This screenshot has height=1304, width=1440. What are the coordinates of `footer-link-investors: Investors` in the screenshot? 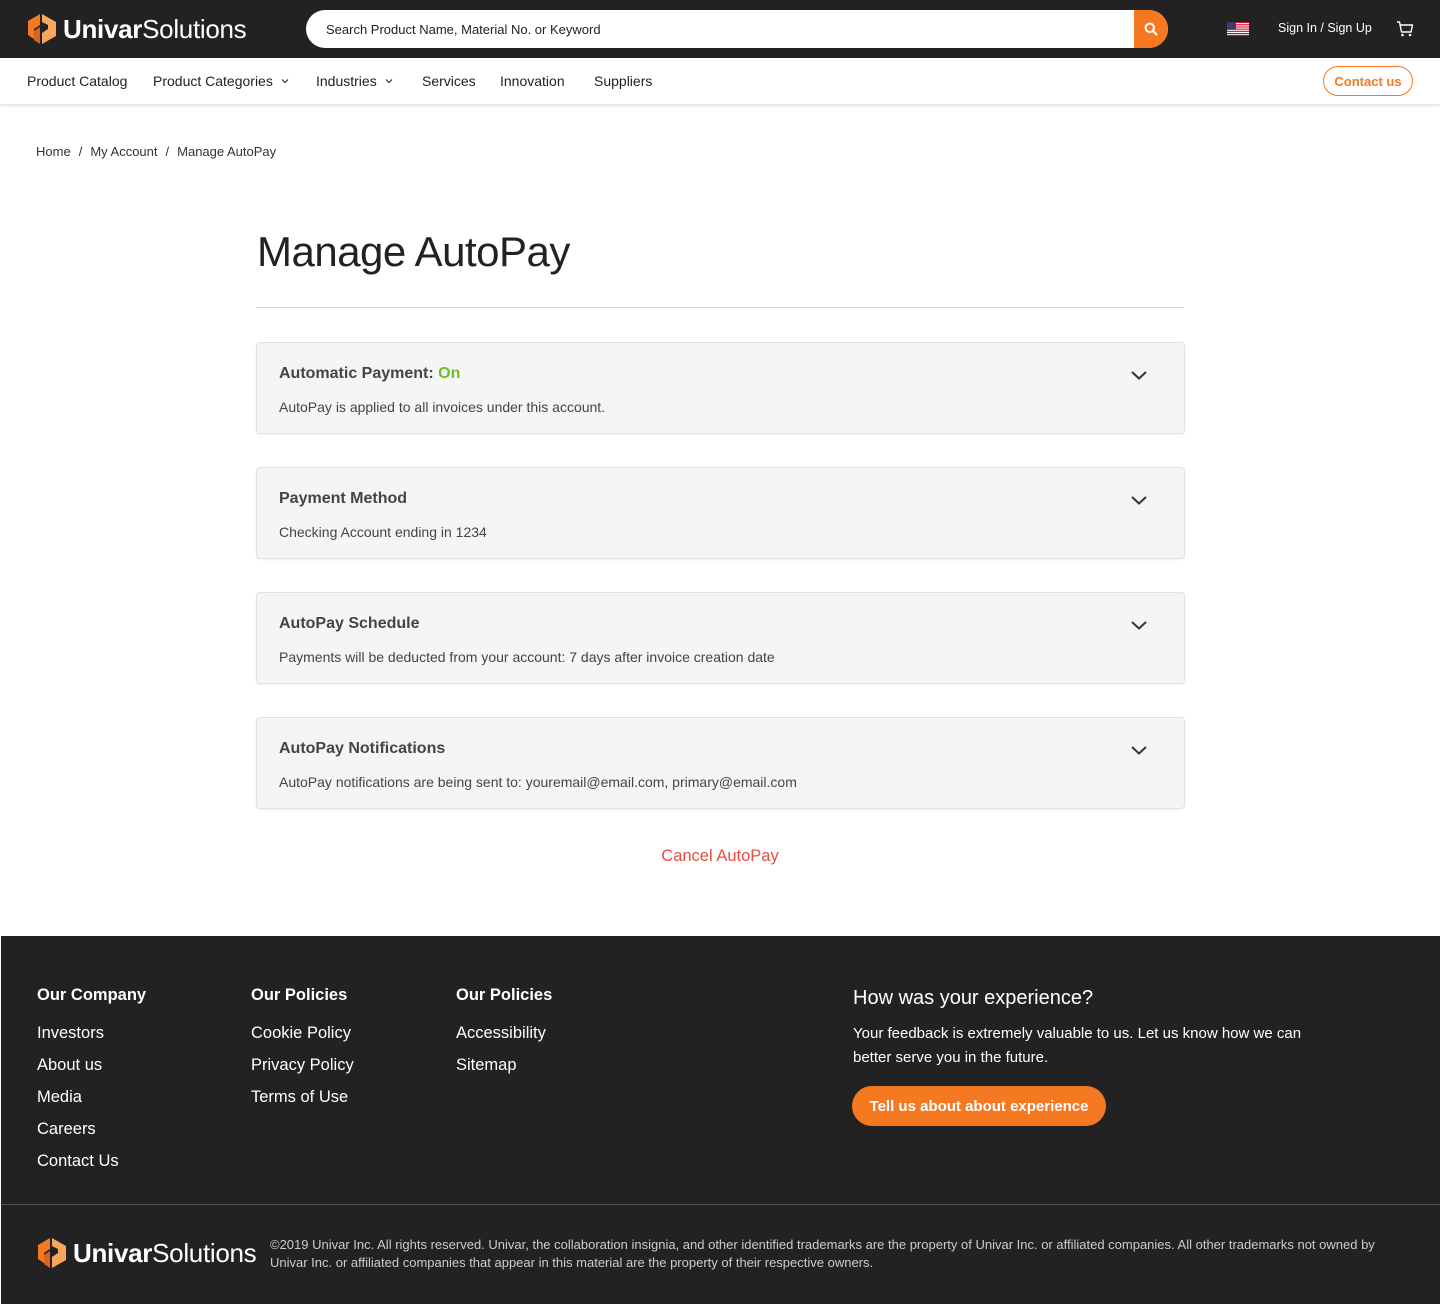 It's located at (70, 1033).